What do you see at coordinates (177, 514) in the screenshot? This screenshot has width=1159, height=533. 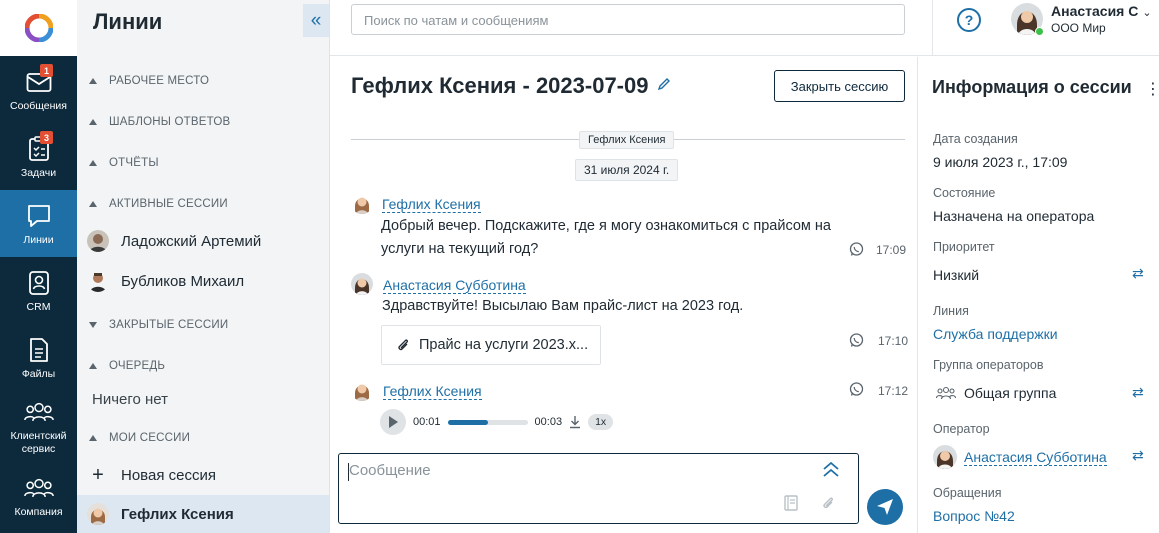 I see `session-name: Гефлих Ксения` at bounding box center [177, 514].